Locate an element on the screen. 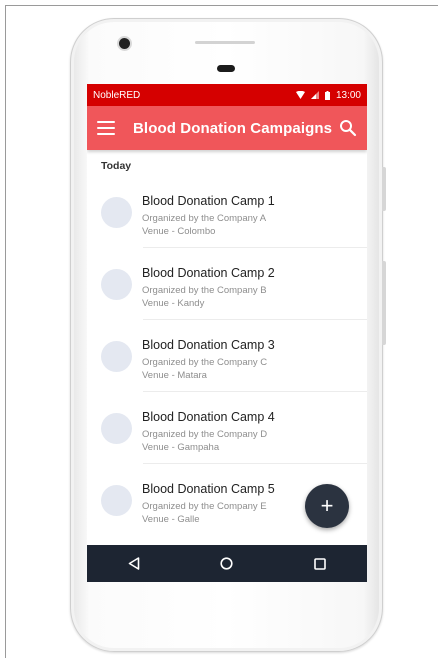  nav-back-button is located at coordinates (134, 563).